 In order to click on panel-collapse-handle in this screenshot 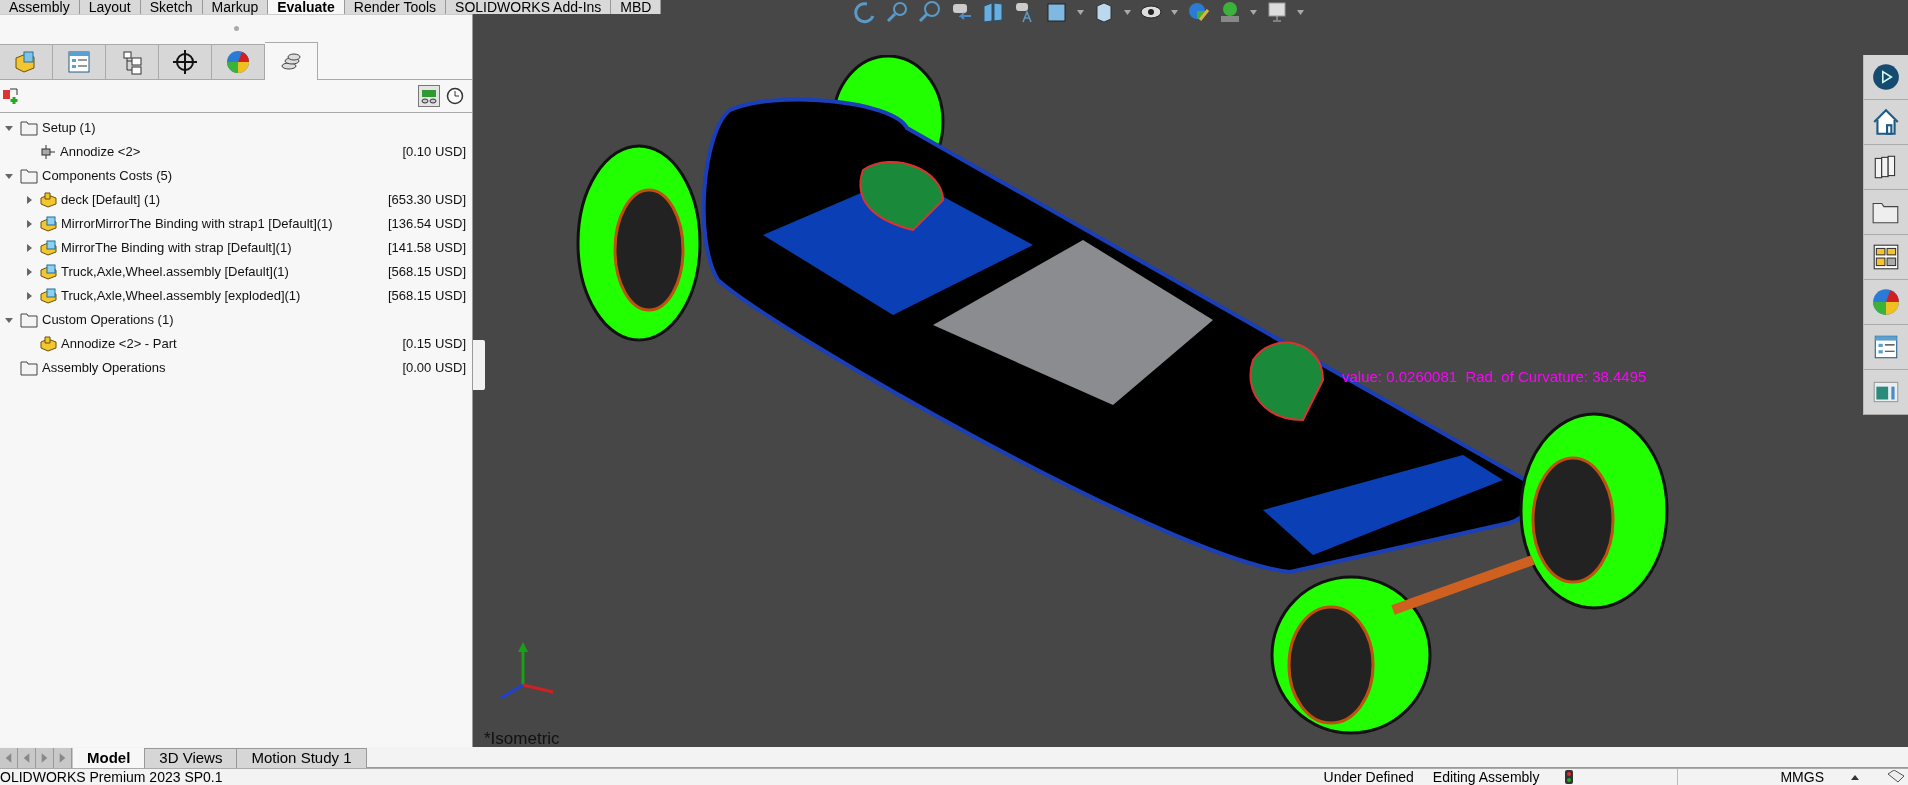, I will do `click(479, 365)`.